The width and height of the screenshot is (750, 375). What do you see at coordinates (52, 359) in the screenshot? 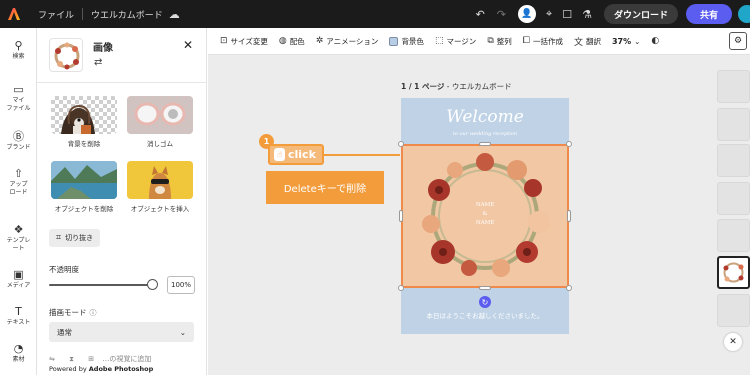
I see `adjust-icon: ⇋` at bounding box center [52, 359].